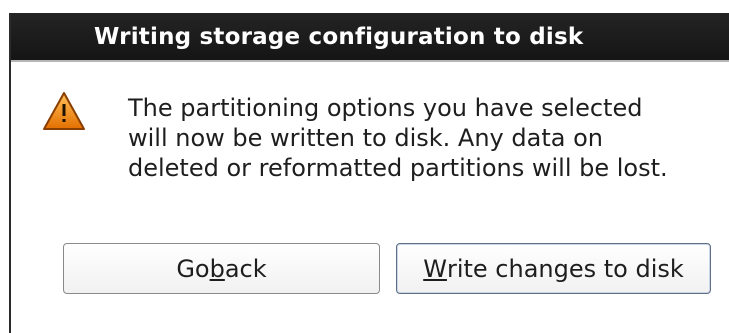 The height and width of the screenshot is (333, 729). I want to click on write-mnemonic: W, so click(435, 268).